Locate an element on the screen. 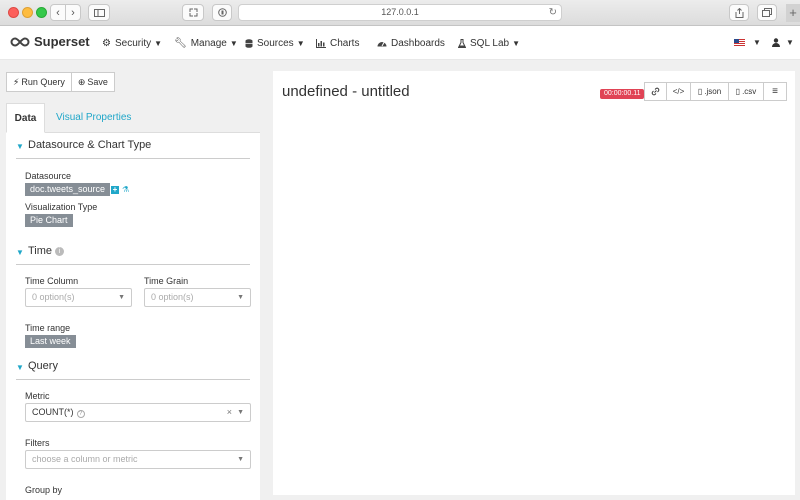 The height and width of the screenshot is (500, 800). nav-charts: Charts is located at coordinates (337, 43).